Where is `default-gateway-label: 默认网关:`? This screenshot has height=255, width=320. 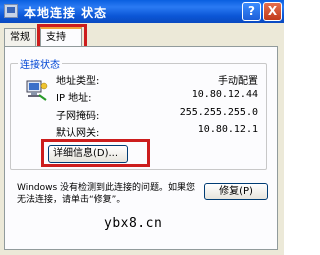
default-gateway-label: 默认网关: is located at coordinates (78, 133).